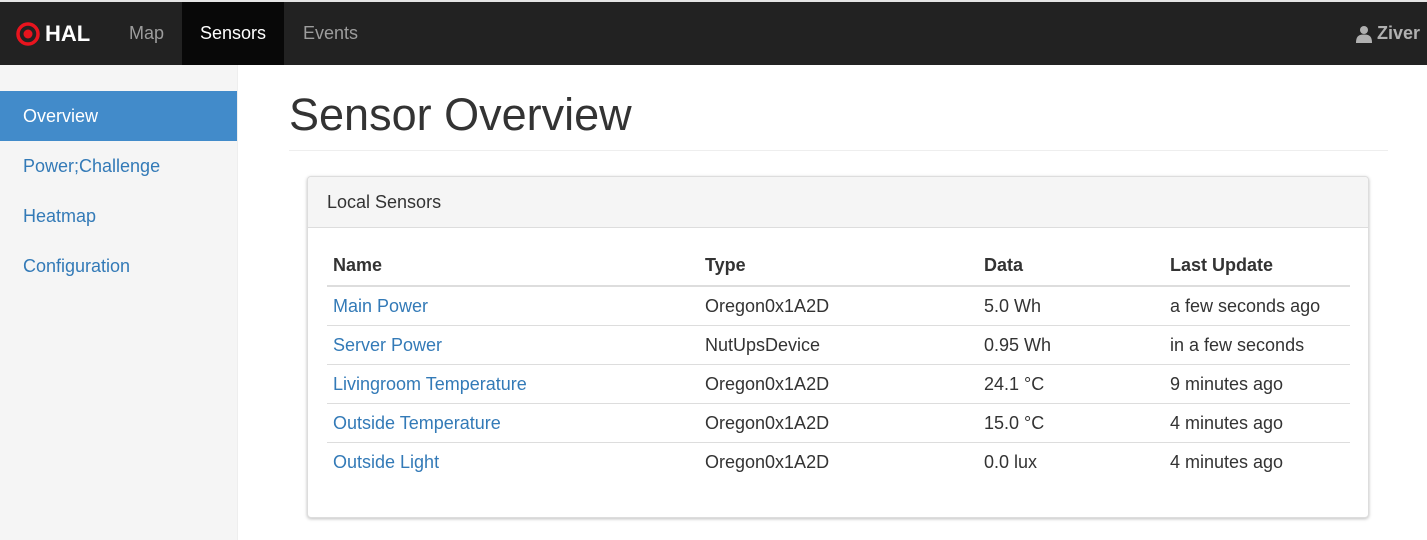 The height and width of the screenshot is (540, 1427). What do you see at coordinates (1071, 423) in the screenshot?
I see `sensor-data: 15.0 °C` at bounding box center [1071, 423].